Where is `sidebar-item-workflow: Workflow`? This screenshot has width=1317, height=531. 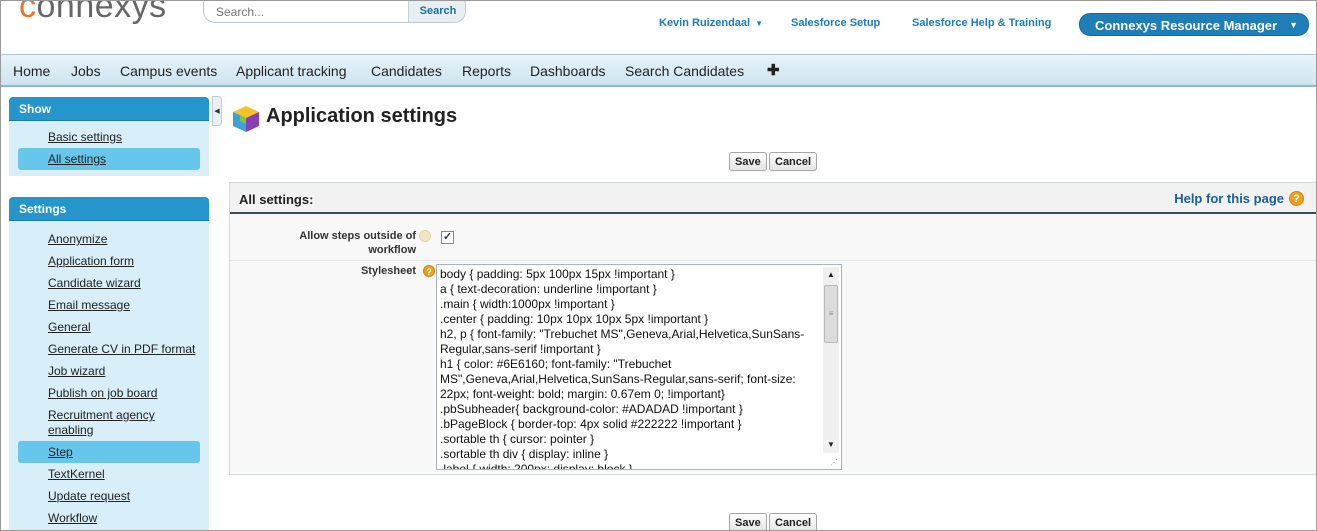 sidebar-item-workflow: Workflow is located at coordinates (109, 518).